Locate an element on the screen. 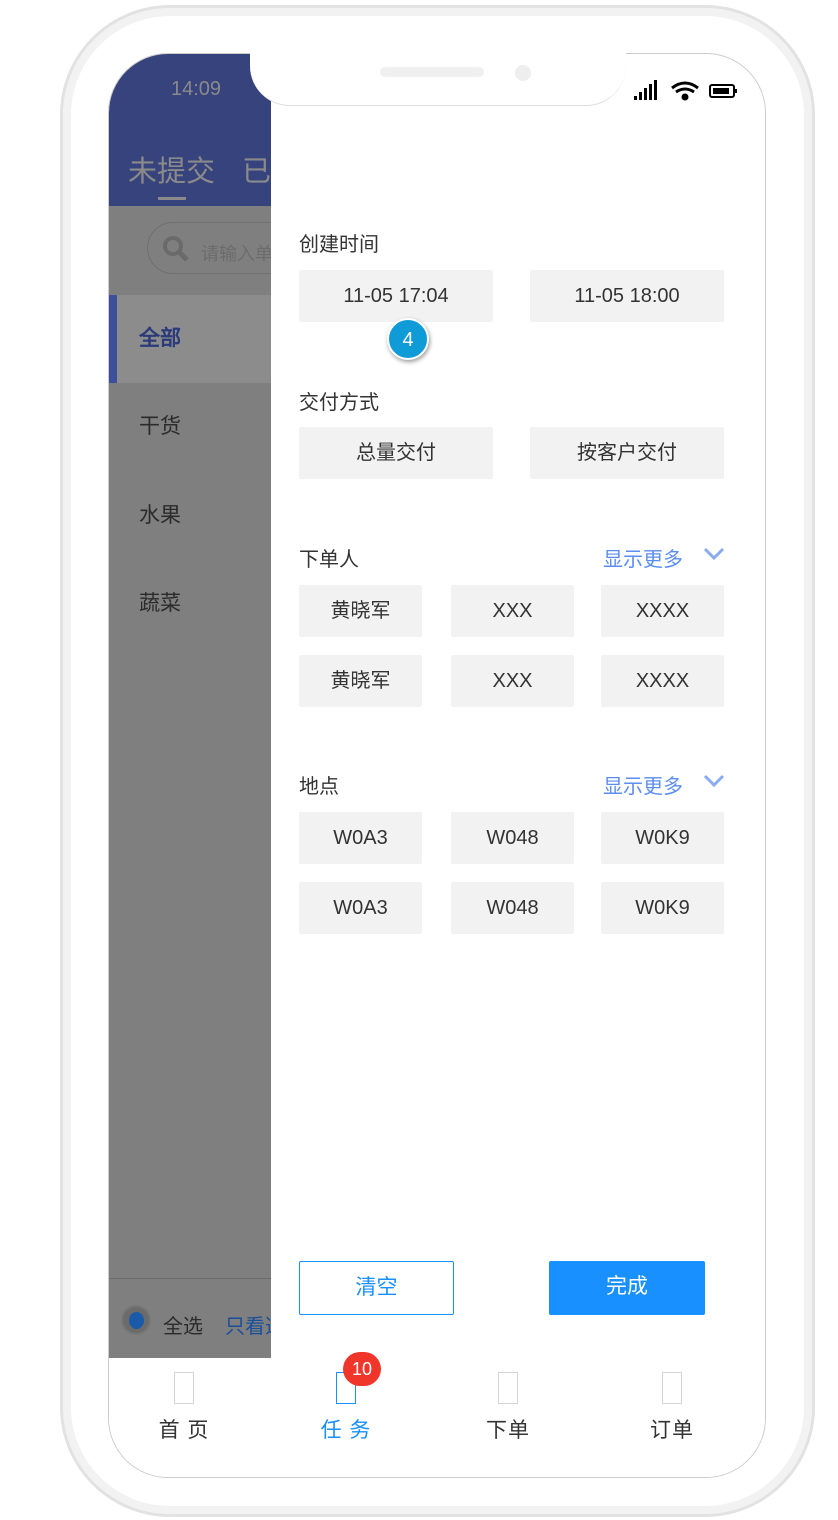  nav-orders: 订单 is located at coordinates (672, 1401).